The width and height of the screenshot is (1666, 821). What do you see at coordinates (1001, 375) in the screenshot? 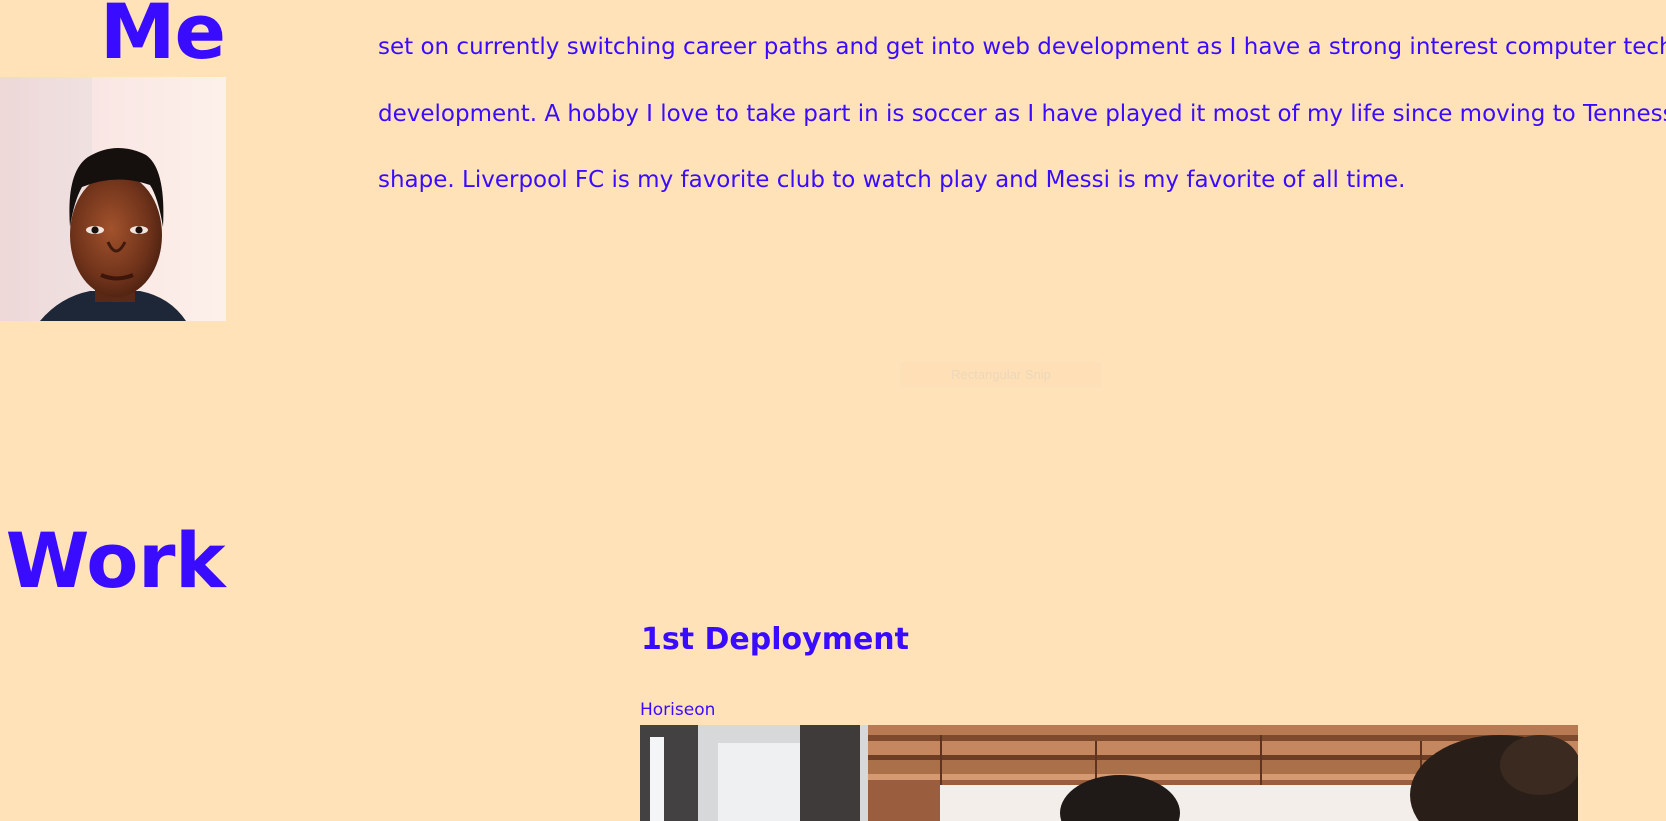
I see `rectangular-snip-tooltip: Rectangular Snip` at bounding box center [1001, 375].